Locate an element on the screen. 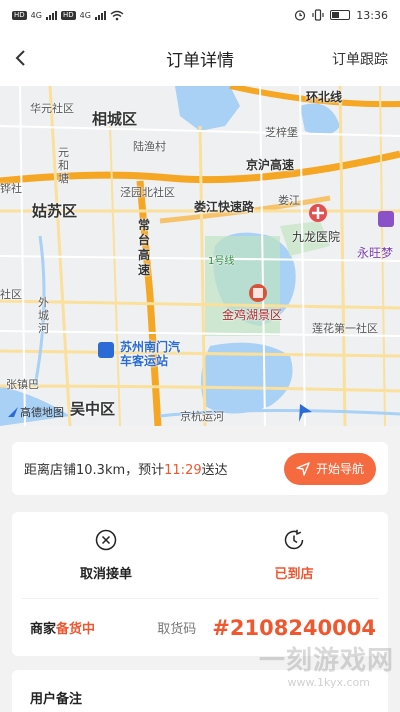  page-title: 订单详情 is located at coordinates (200, 60).